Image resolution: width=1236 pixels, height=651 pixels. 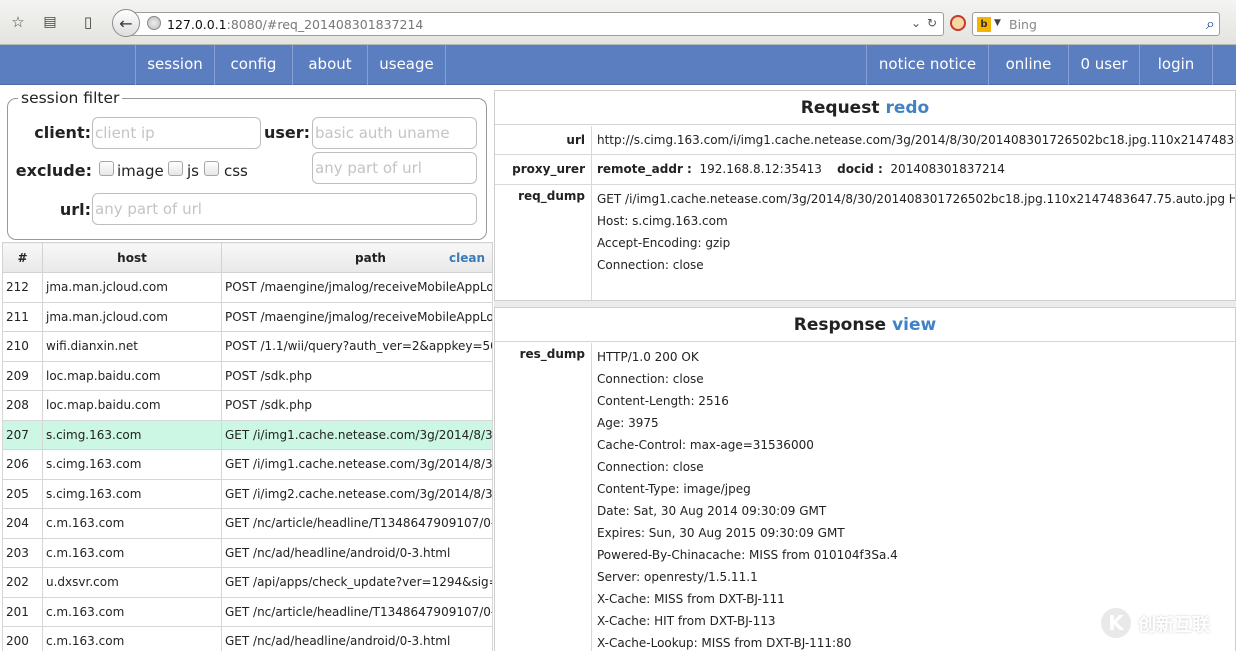 What do you see at coordinates (176, 133) in the screenshot?
I see `client-input` at bounding box center [176, 133].